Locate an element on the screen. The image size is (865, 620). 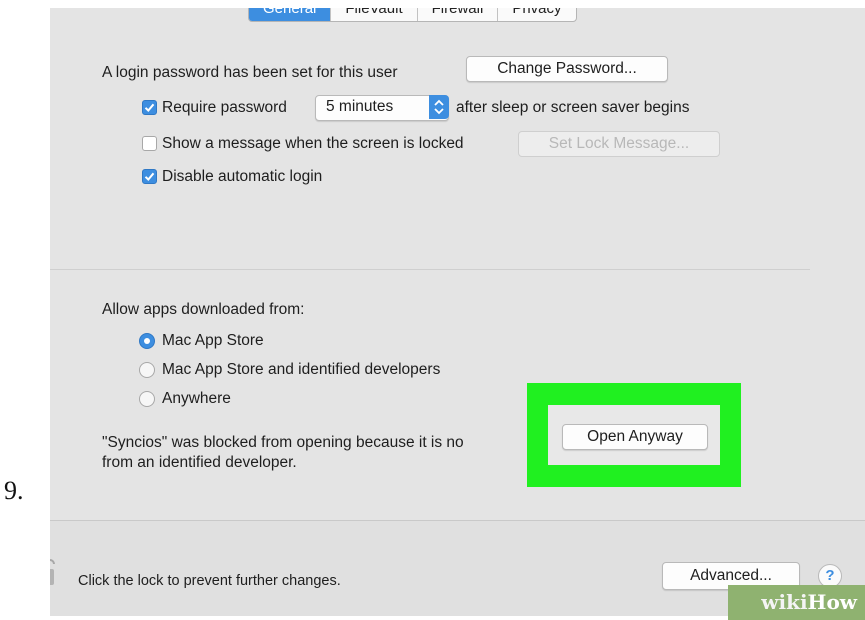
radio-identified-developers-label: Mac App Store and identified developers is located at coordinates (301, 369).